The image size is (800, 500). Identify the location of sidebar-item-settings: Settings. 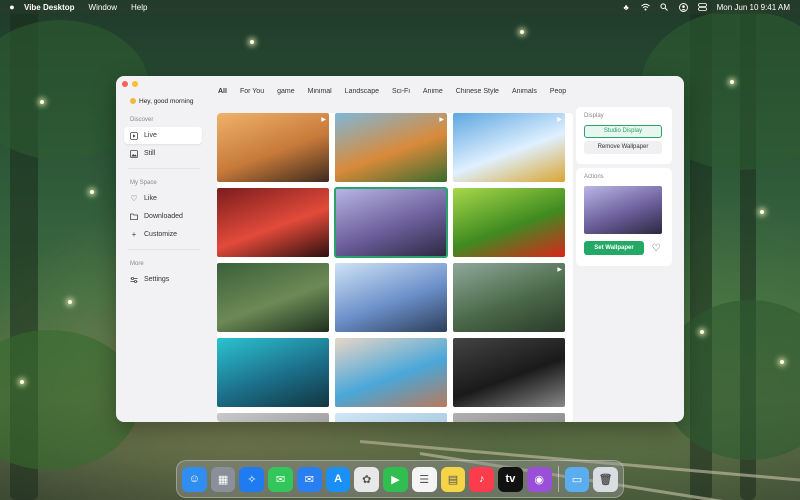
(163, 279).